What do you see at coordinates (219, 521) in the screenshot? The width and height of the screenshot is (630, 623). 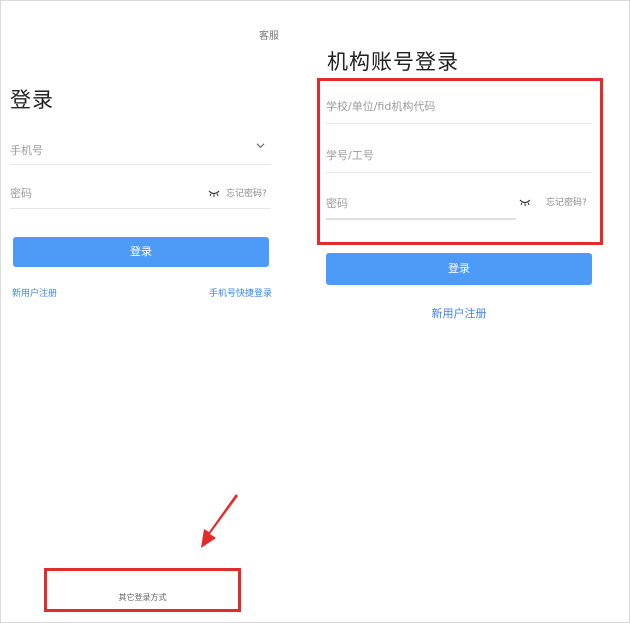 I see `arrow-icon` at bounding box center [219, 521].